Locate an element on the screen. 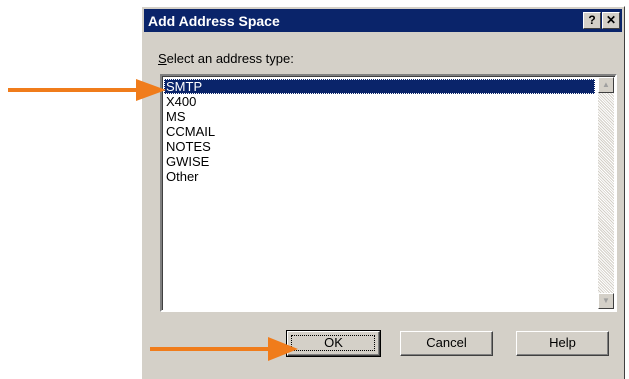  focus-rectangle is located at coordinates (333, 343).